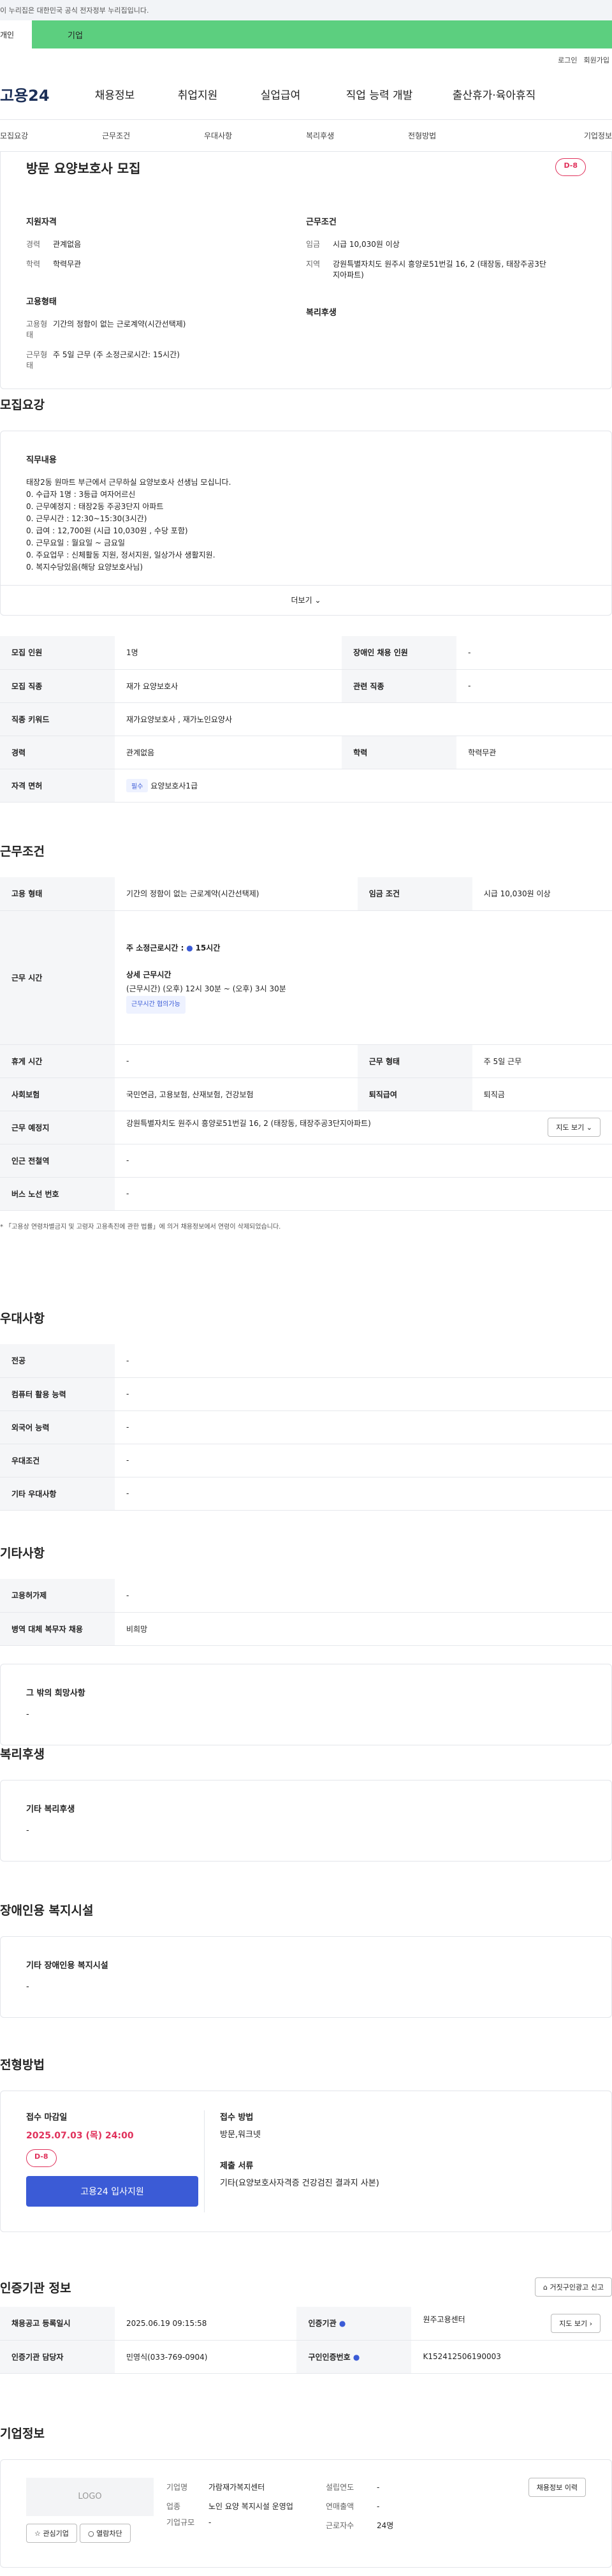 This screenshot has width=612, height=2576. What do you see at coordinates (306, 595) in the screenshot?
I see `more-button: 더보기 ⌄` at bounding box center [306, 595].